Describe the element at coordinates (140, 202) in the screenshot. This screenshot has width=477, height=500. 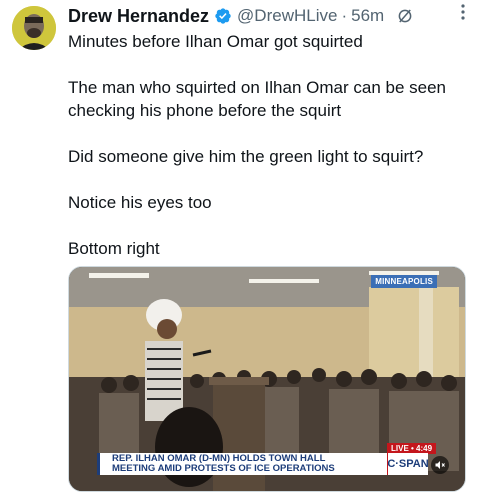
I see `tweet-line: Notice his eyes too` at that location.